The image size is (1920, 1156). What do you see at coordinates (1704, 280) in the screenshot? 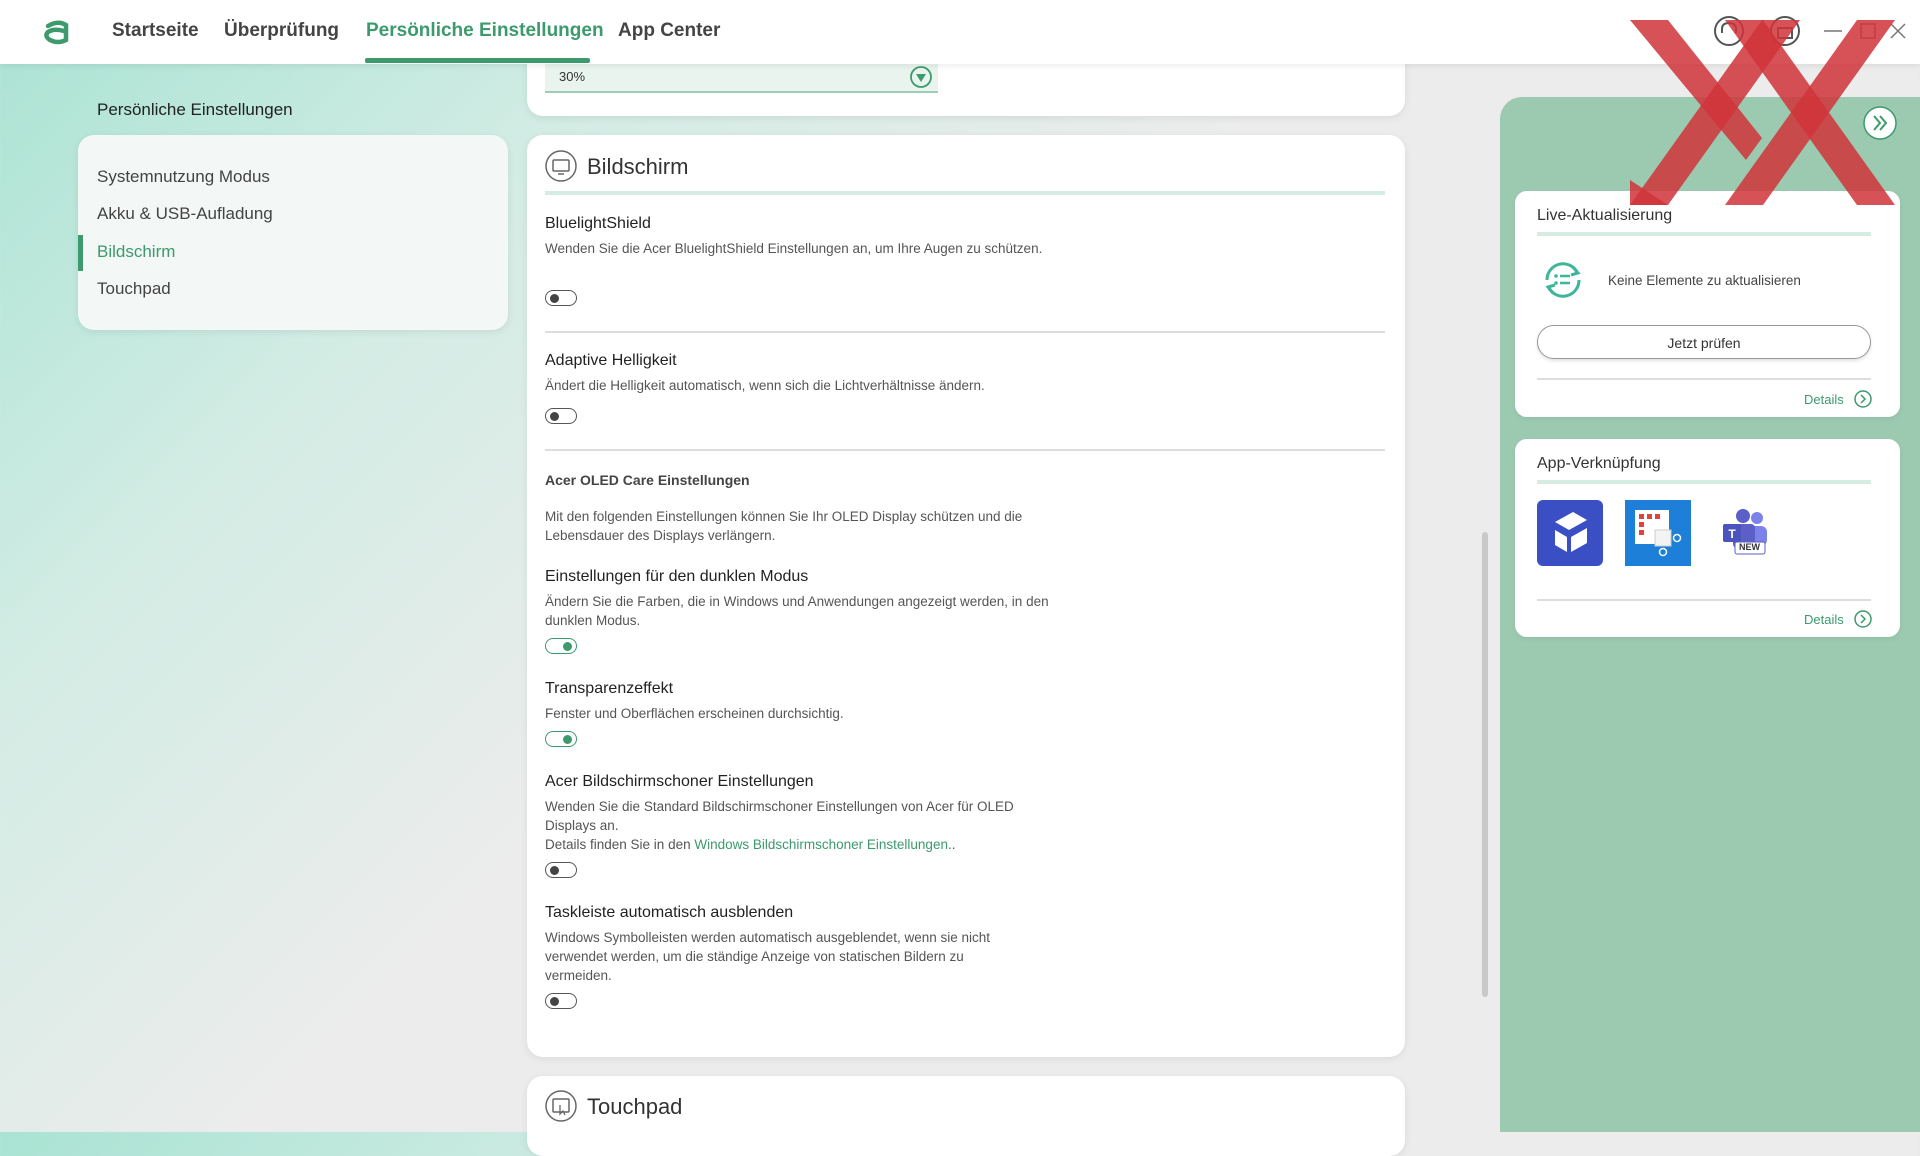
I see `update-status: Keine Elemente zu aktualisieren` at bounding box center [1704, 280].